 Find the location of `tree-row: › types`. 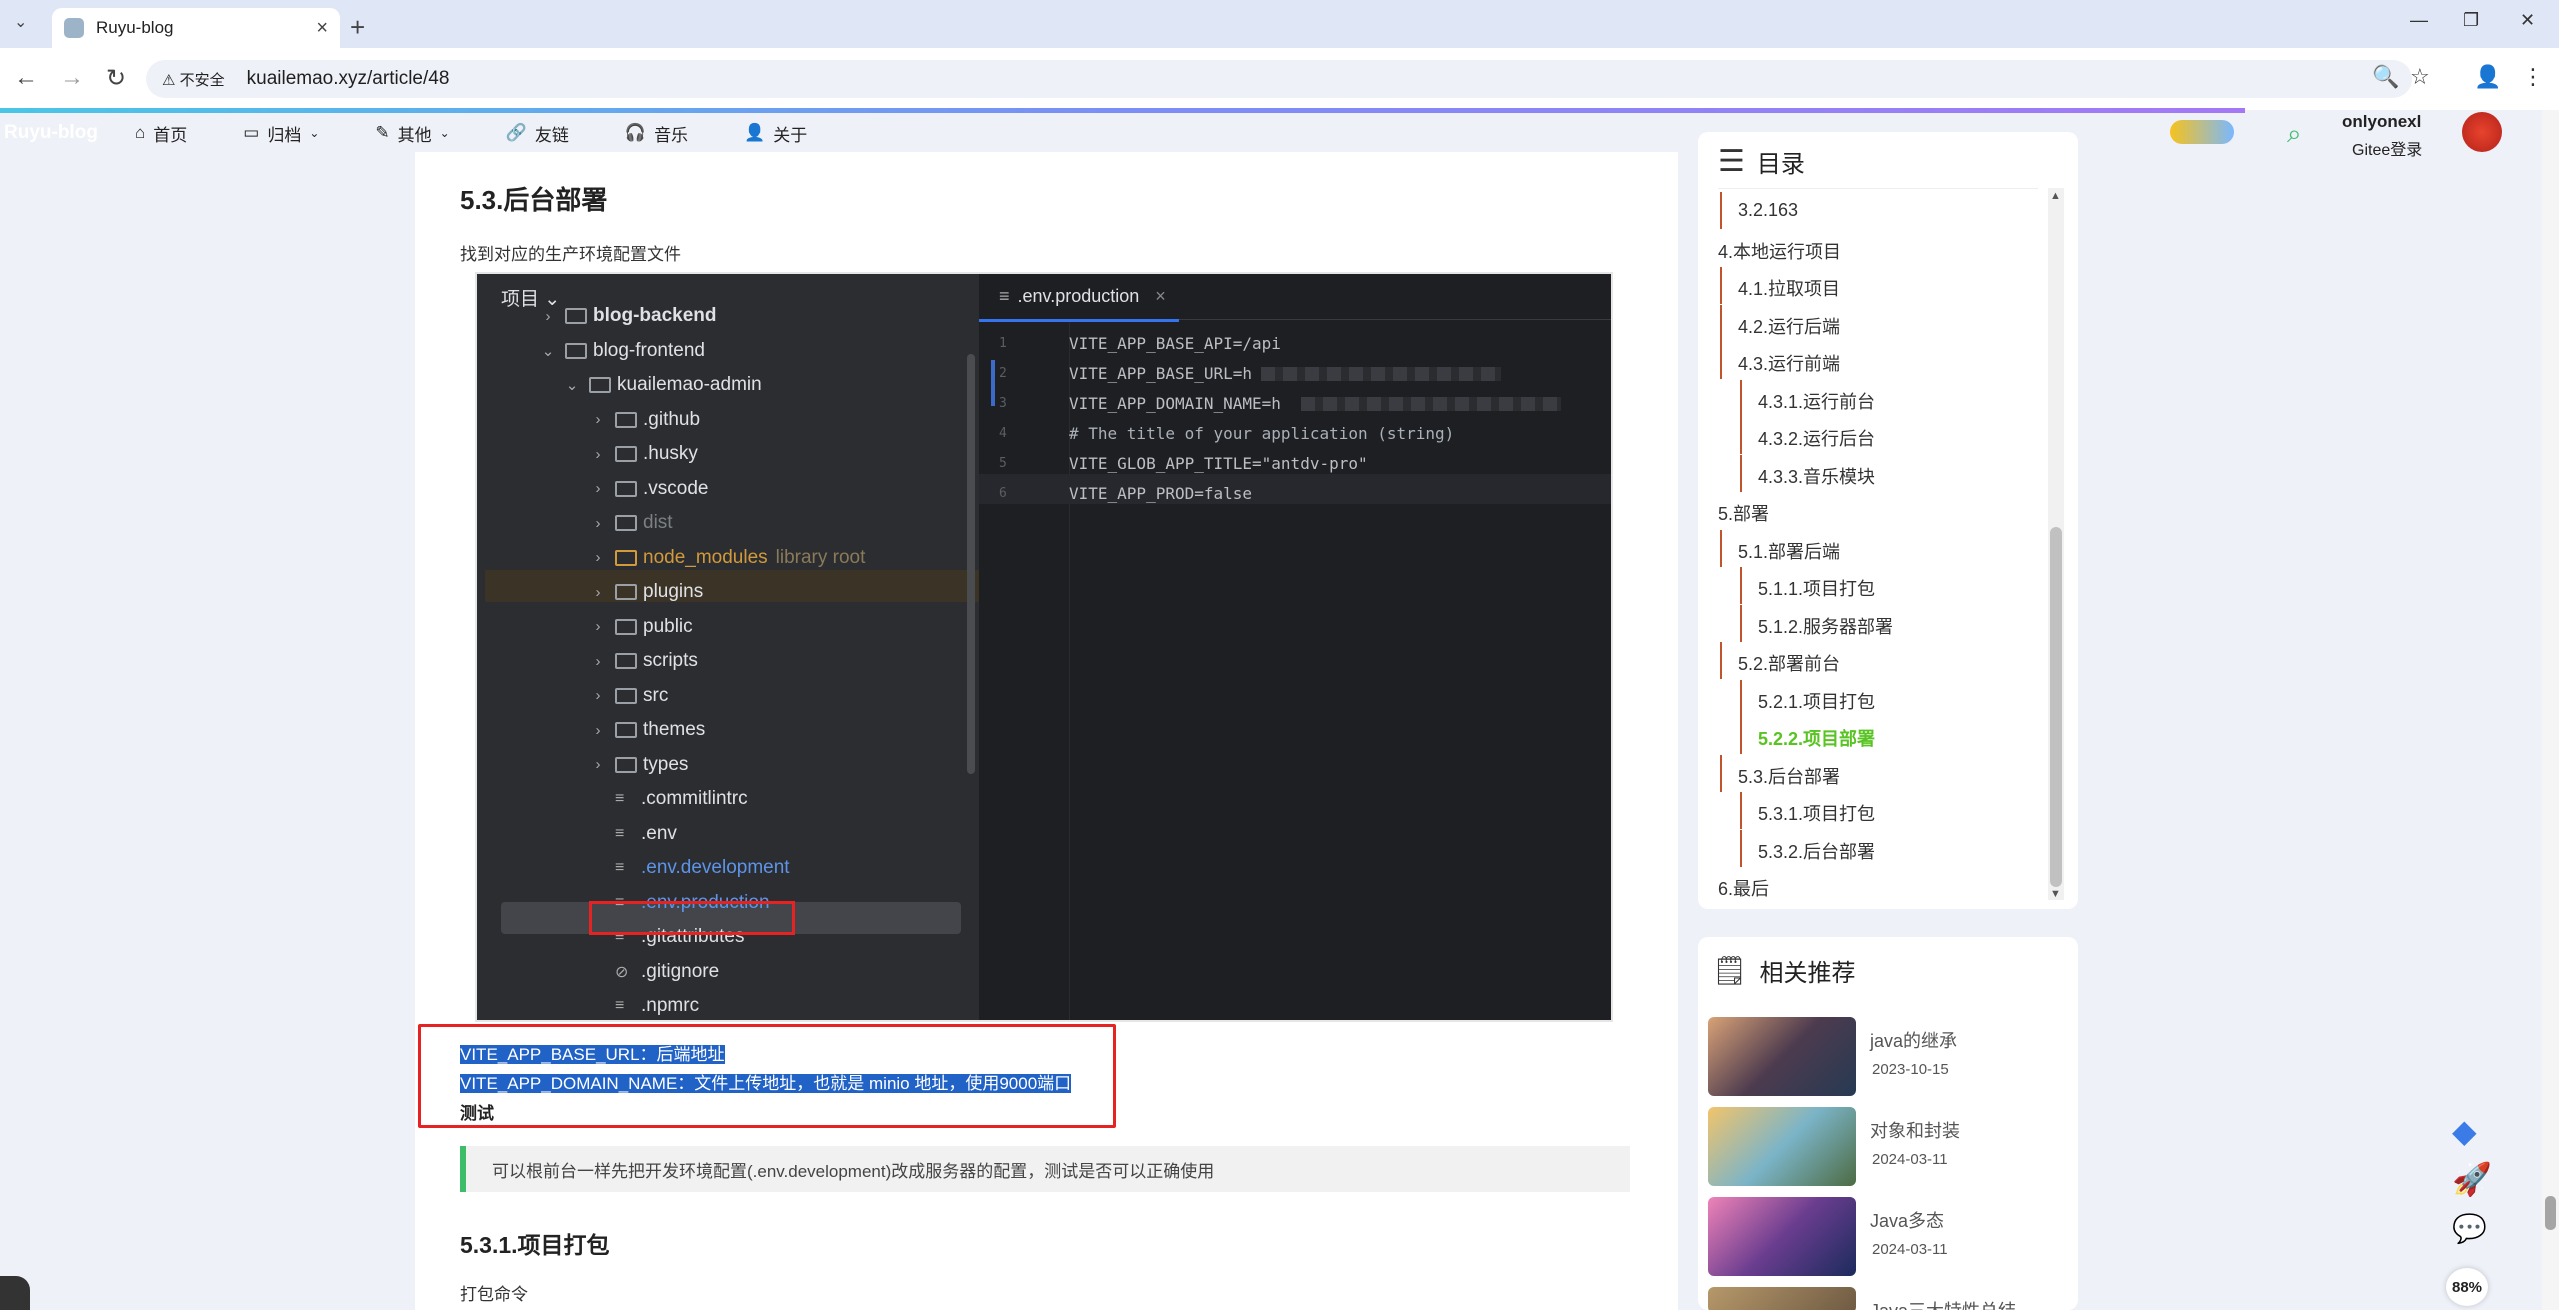

tree-row: › types is located at coordinates (638, 765).